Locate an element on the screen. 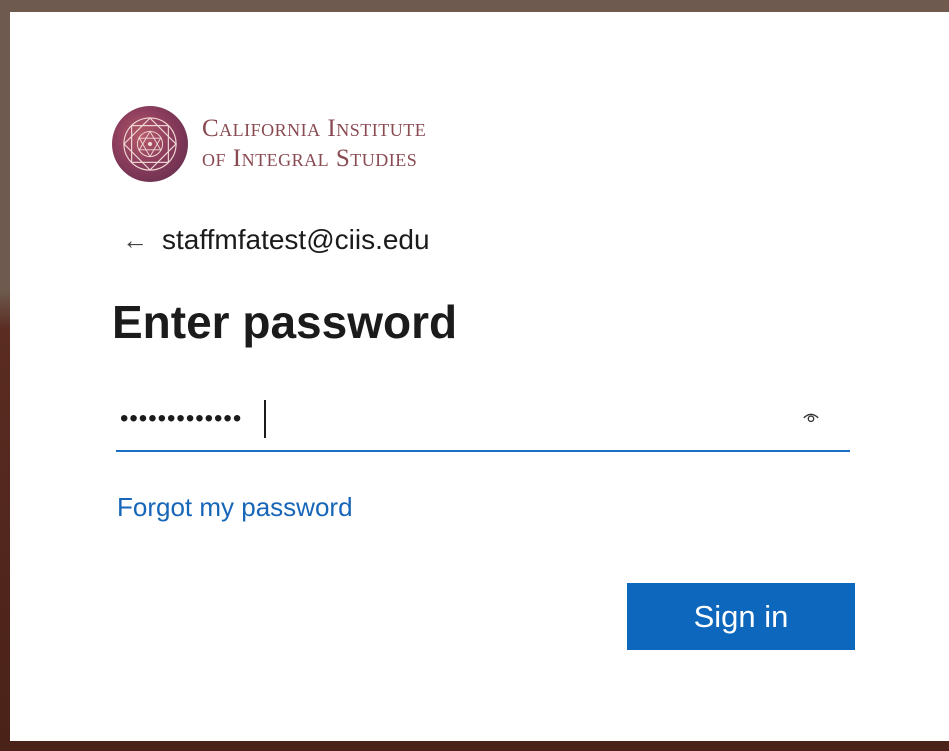 This screenshot has height=751, width=949. organization-name-line-1: California Institute is located at coordinates (314, 128).